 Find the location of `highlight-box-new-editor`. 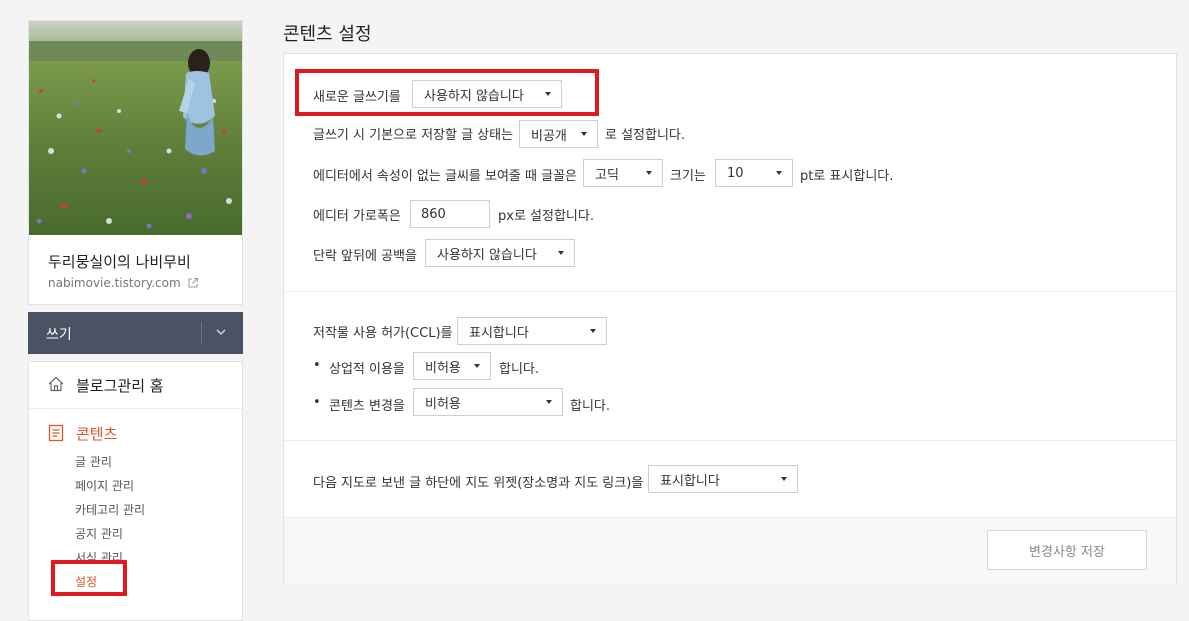

highlight-box-new-editor is located at coordinates (447, 92).